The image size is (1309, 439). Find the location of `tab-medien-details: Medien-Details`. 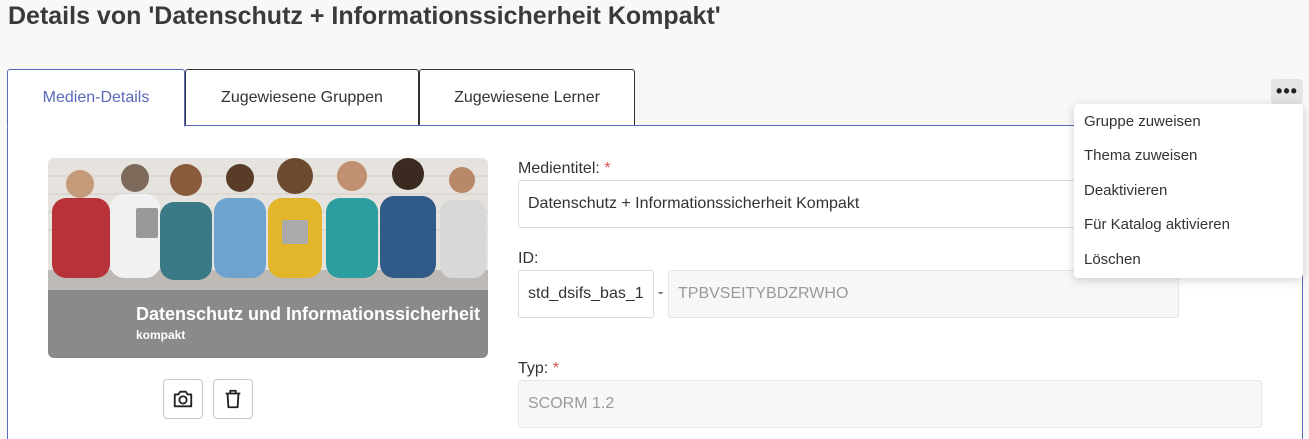

tab-medien-details: Medien-Details is located at coordinates (96, 98).